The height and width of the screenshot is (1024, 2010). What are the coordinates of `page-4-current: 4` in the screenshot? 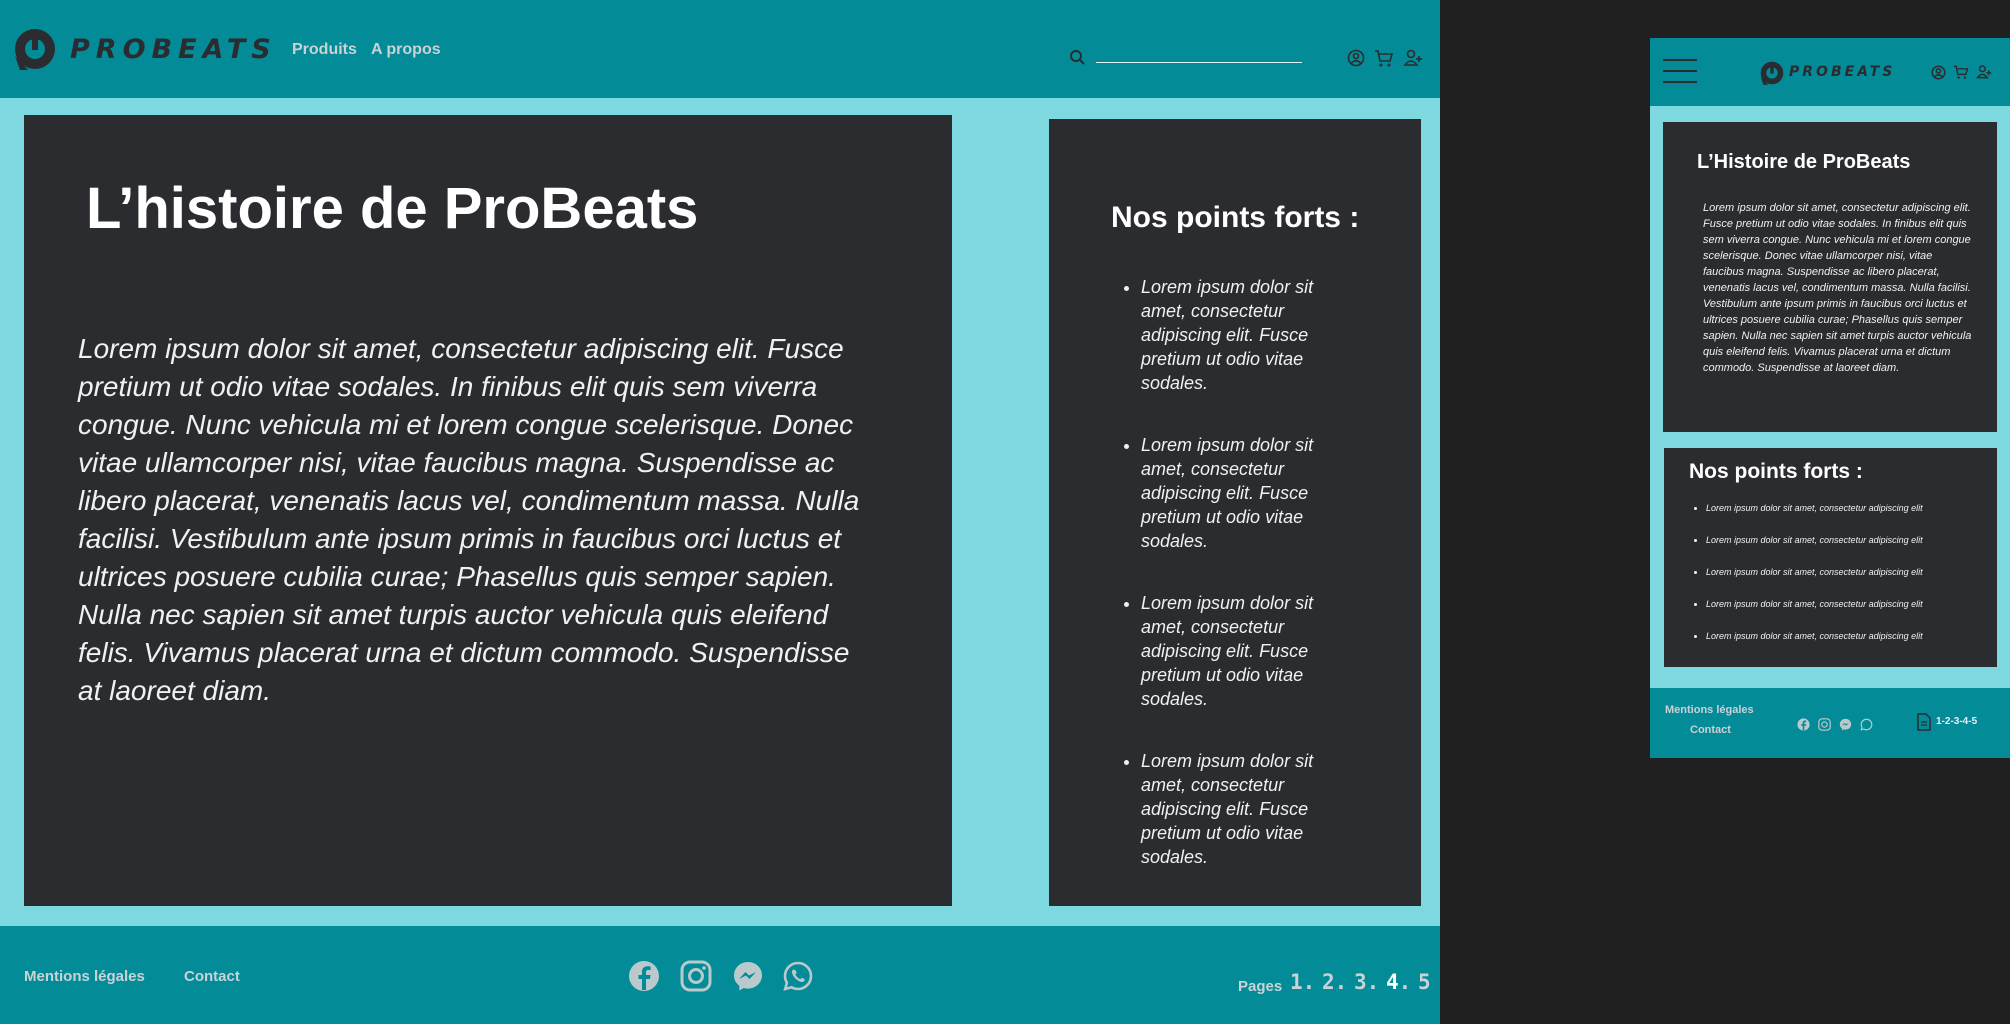 It's located at (1392, 982).